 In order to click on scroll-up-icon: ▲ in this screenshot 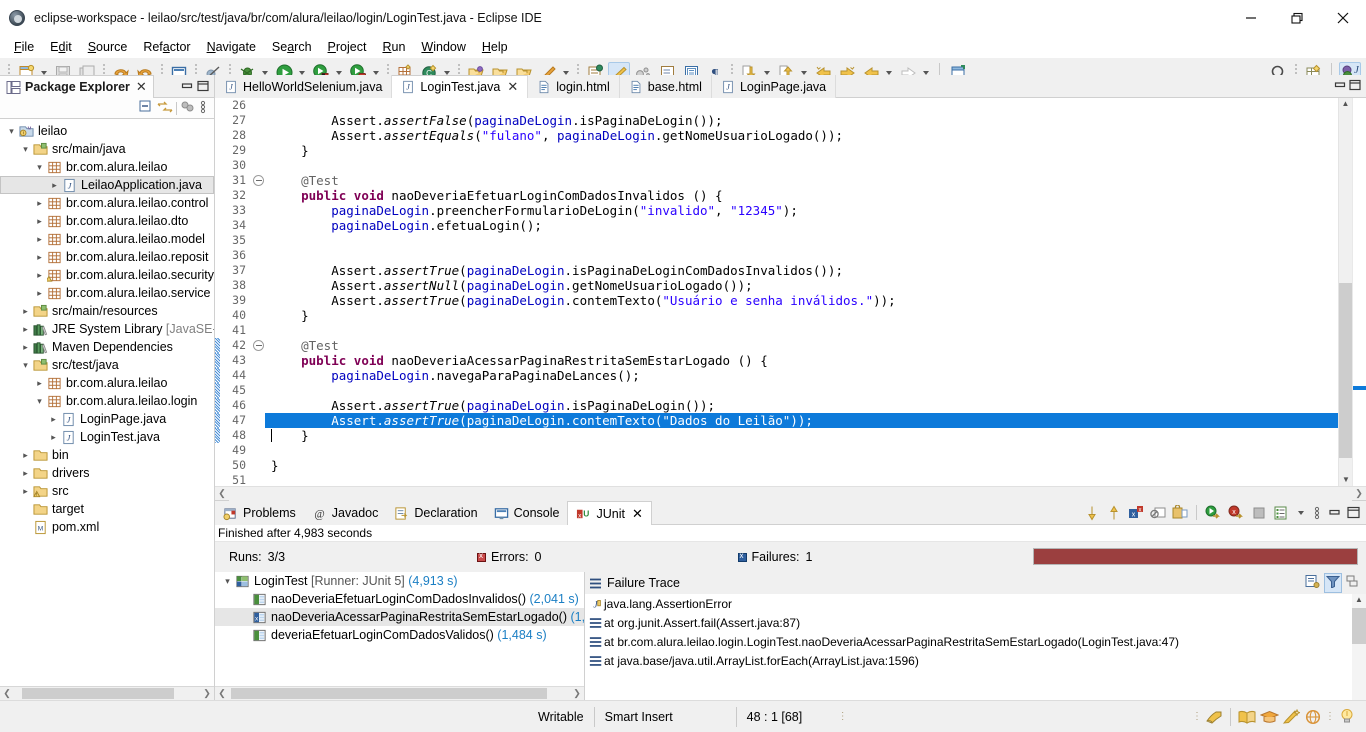, I will do `click(1345, 104)`.